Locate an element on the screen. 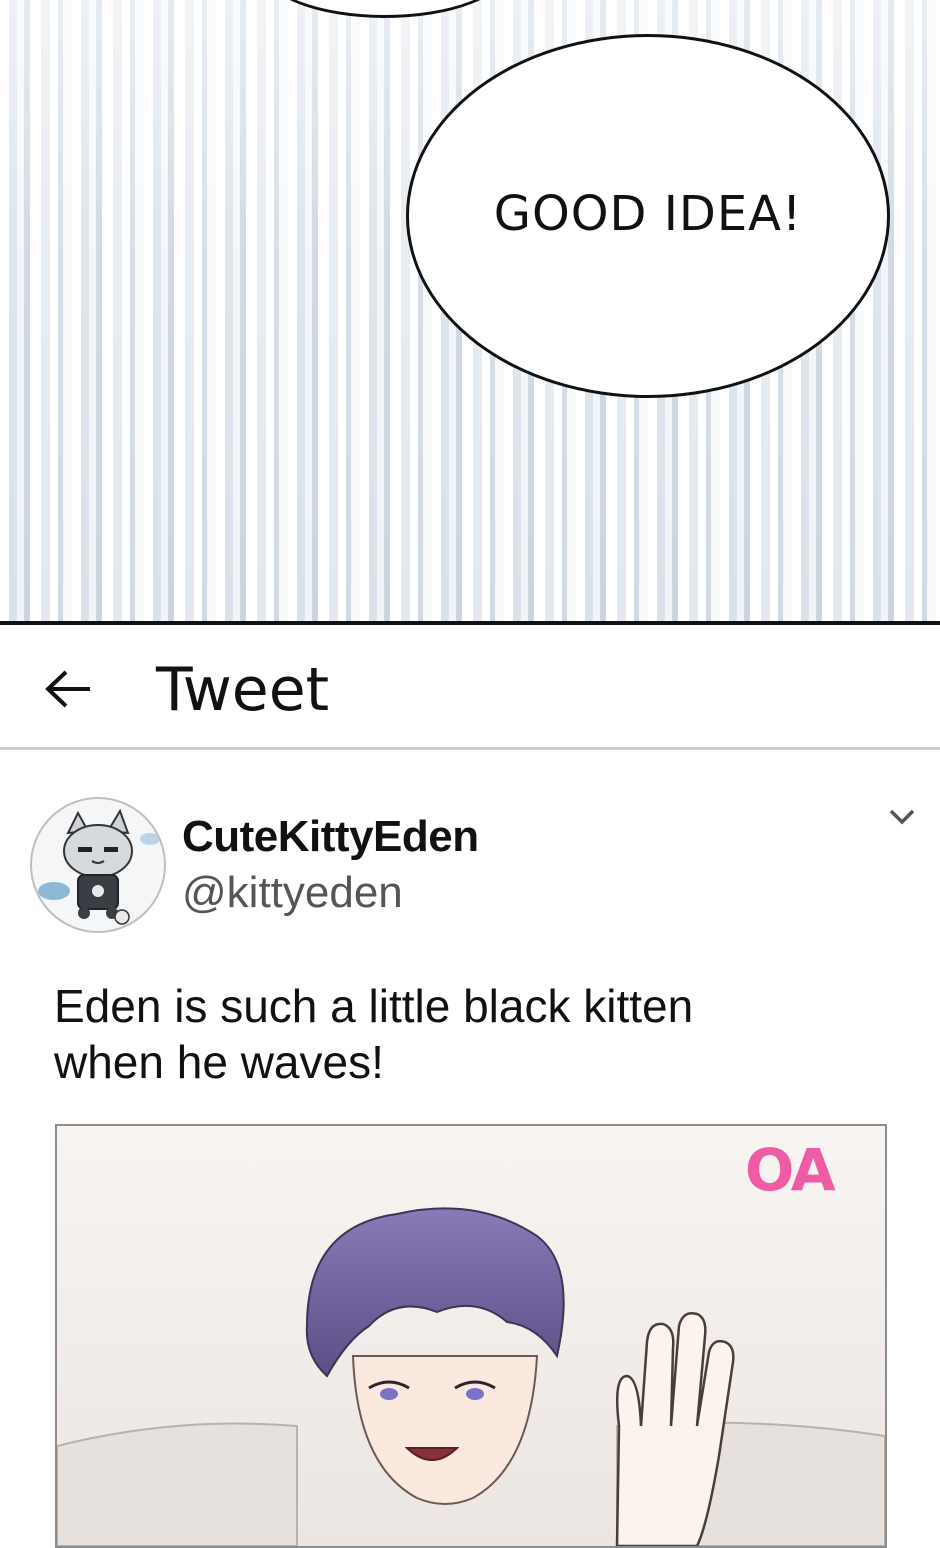  user-handle: @kittyeden is located at coordinates (292, 893).